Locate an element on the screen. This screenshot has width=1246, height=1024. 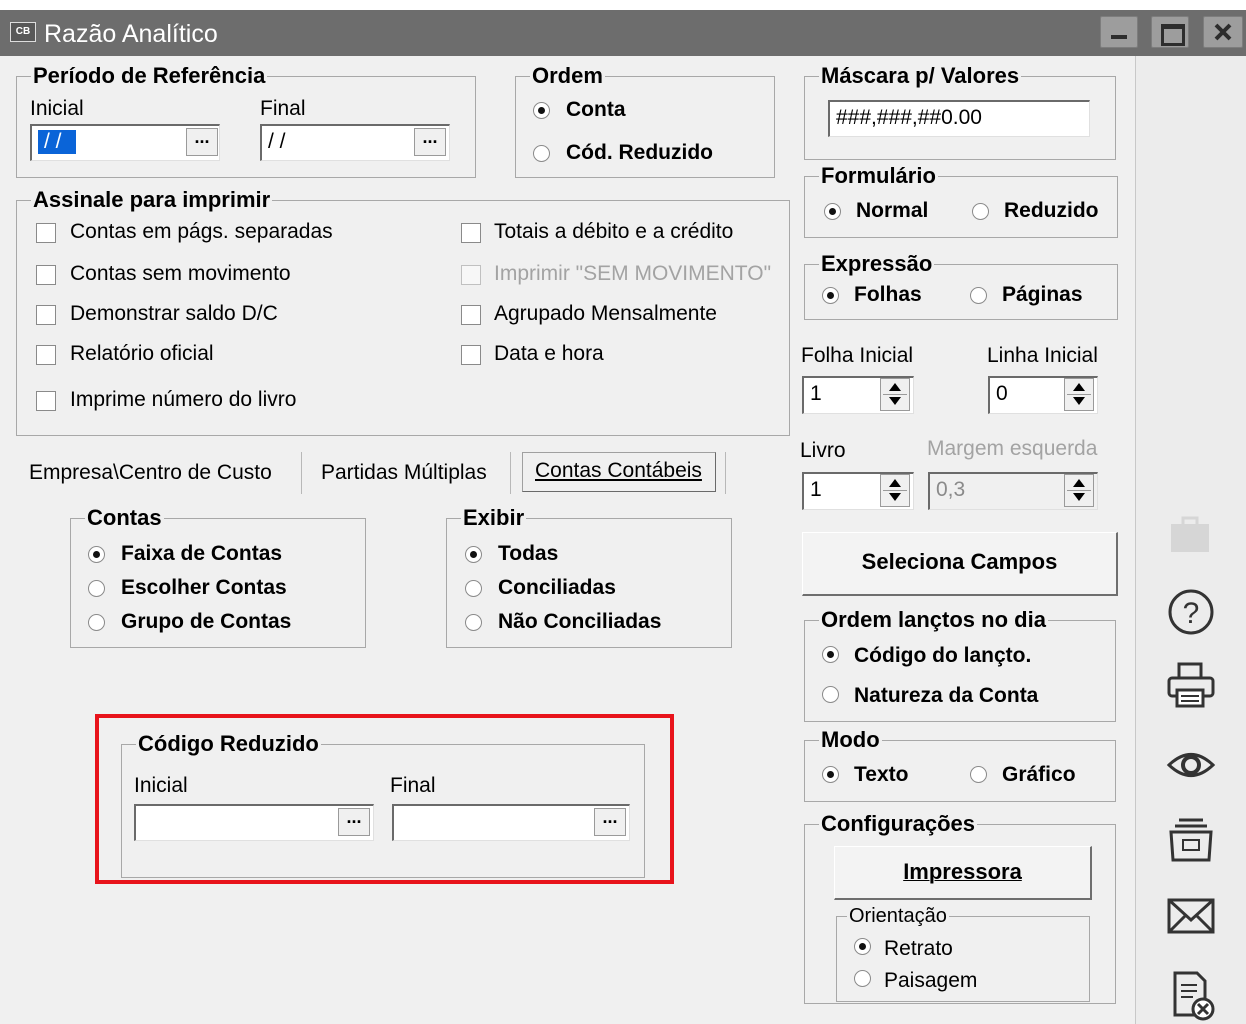
tab-partidas-multiplas: Partidas Múltiplas is located at coordinates (404, 473).